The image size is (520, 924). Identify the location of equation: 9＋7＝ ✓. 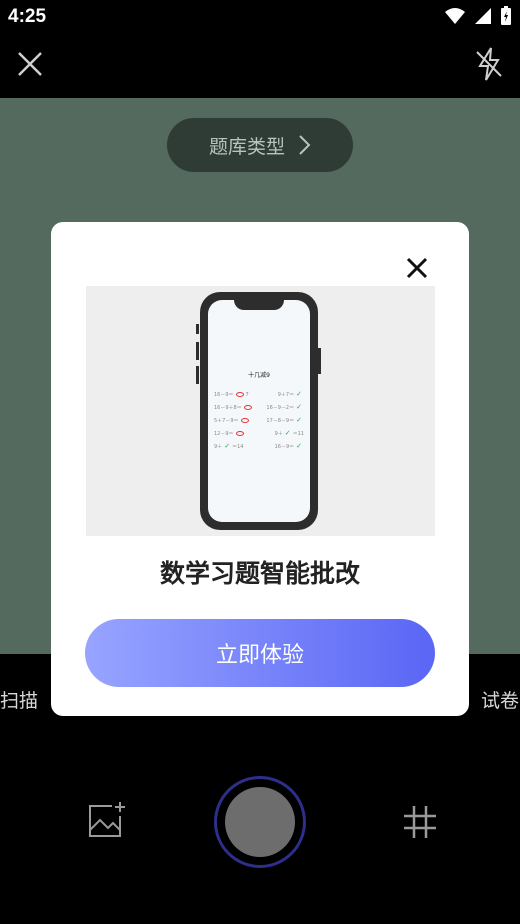
(291, 394).